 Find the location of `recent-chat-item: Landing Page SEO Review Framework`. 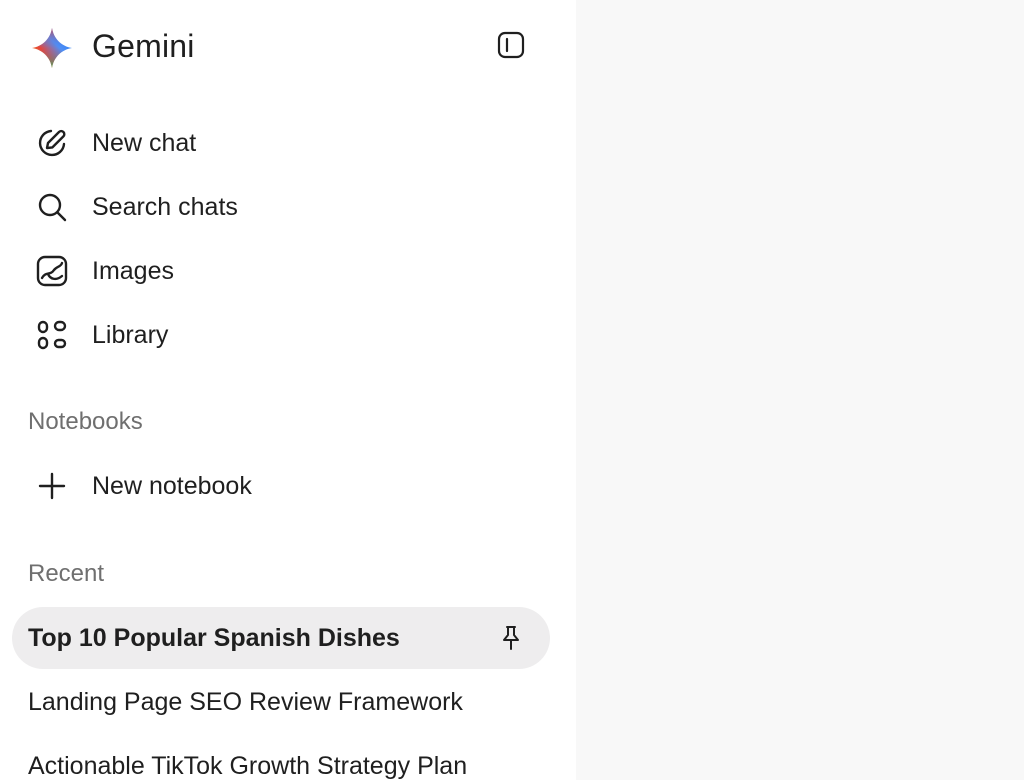

recent-chat-item: Landing Page SEO Review Framework is located at coordinates (281, 702).